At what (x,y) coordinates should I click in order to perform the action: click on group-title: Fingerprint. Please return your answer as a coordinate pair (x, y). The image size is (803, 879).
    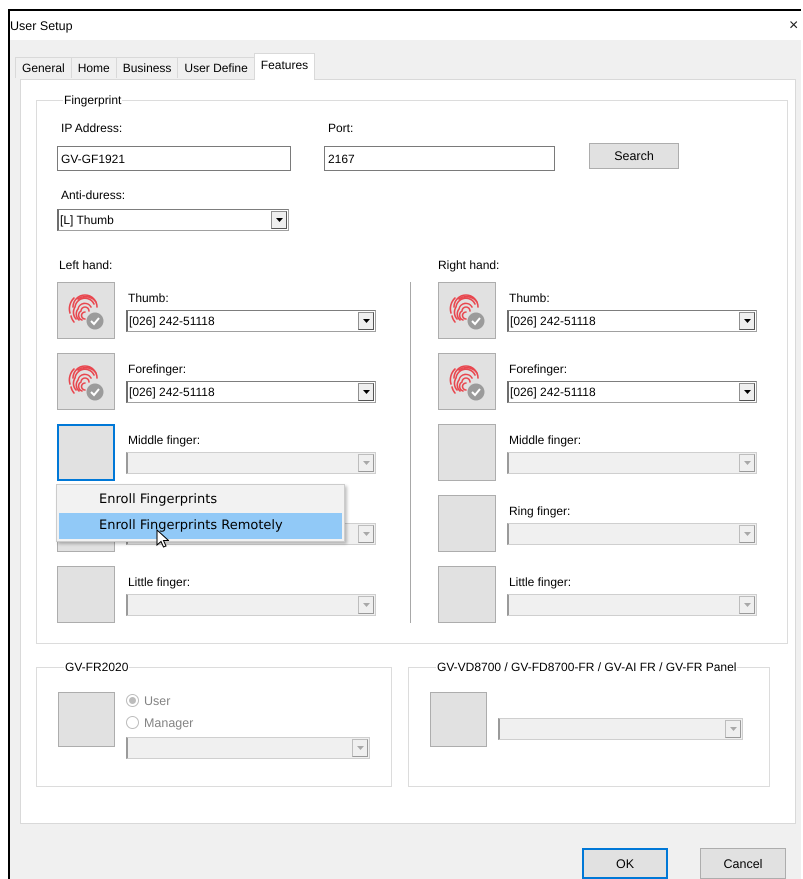
    Looking at the image, I should click on (92, 100).